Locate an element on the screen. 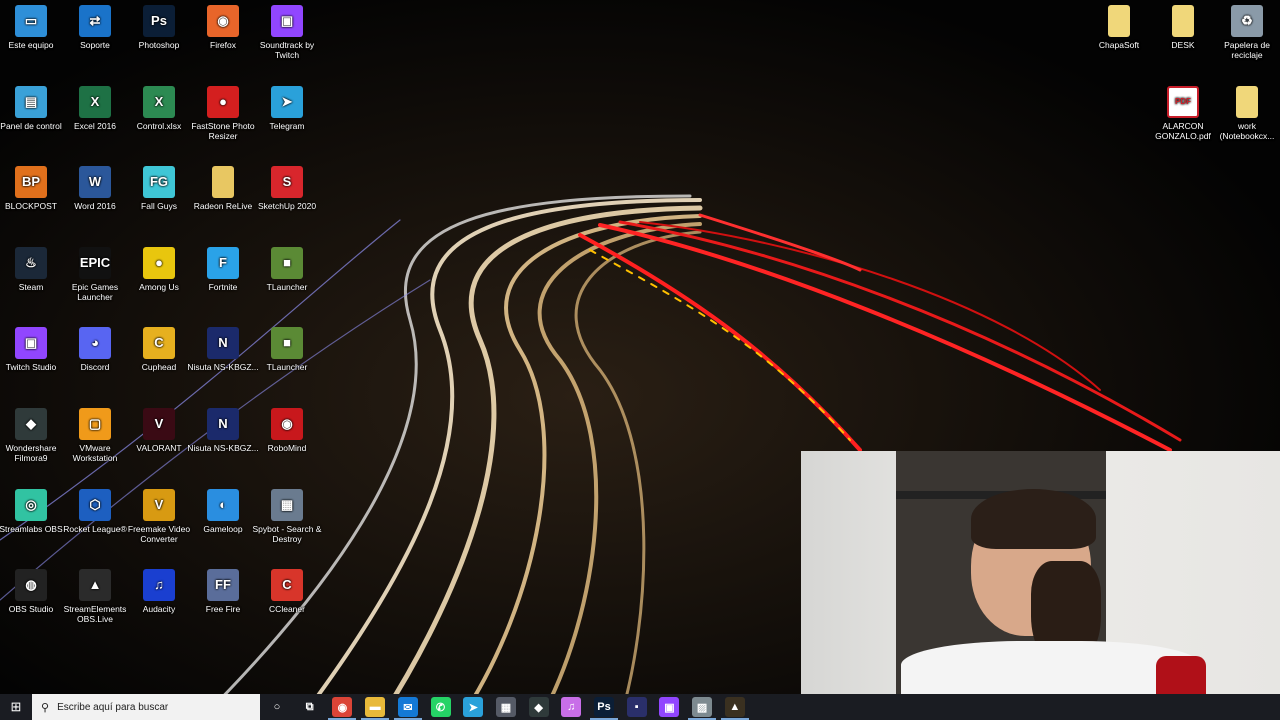 The height and width of the screenshot is (720, 1280). desktop-icon-firefox: ◉ Firefox is located at coordinates (223, 27).